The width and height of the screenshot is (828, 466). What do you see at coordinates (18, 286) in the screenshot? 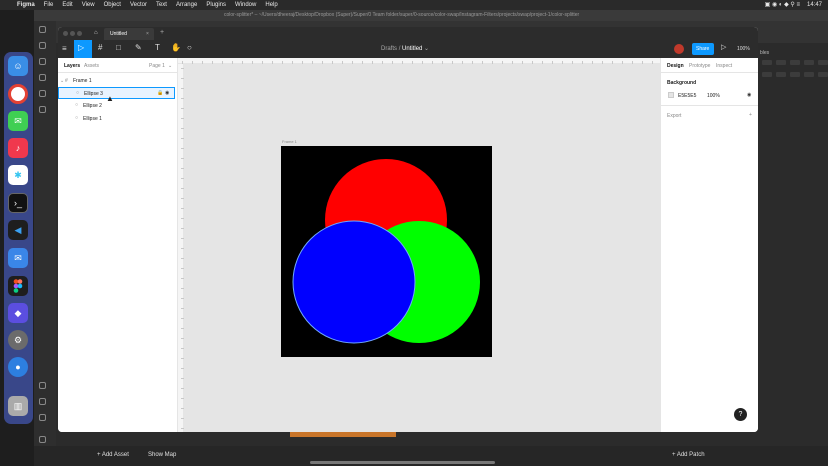
I see `figma-icon` at bounding box center [18, 286].